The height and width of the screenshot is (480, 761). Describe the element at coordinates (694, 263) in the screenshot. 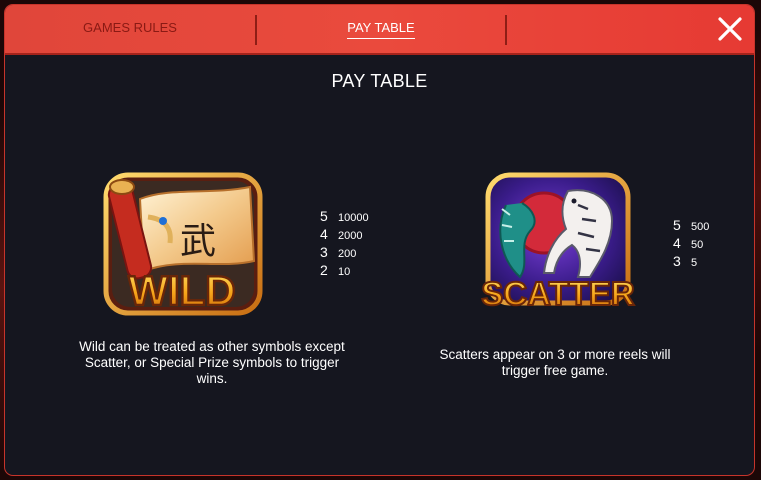

I see `payout-value: 5` at that location.